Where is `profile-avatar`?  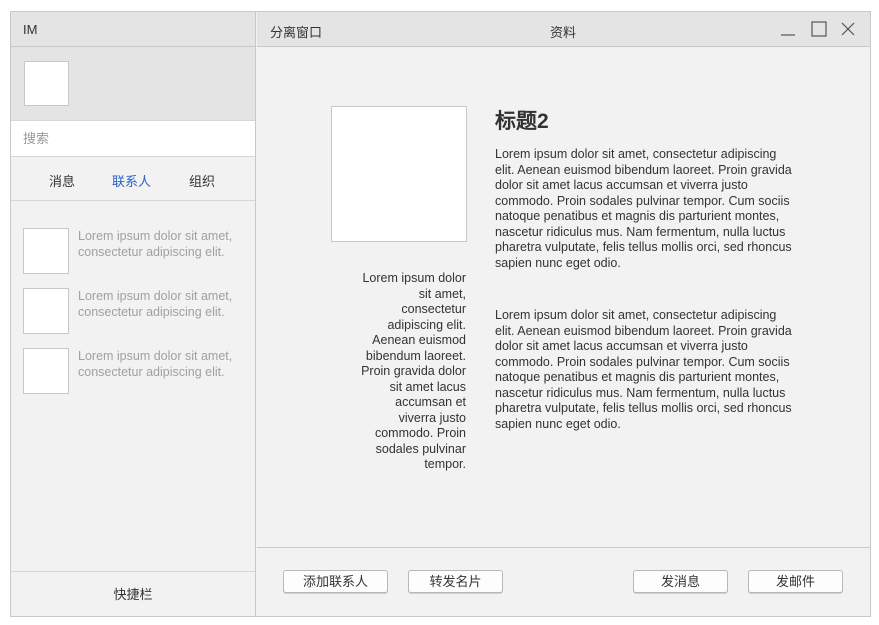 profile-avatar is located at coordinates (46, 83).